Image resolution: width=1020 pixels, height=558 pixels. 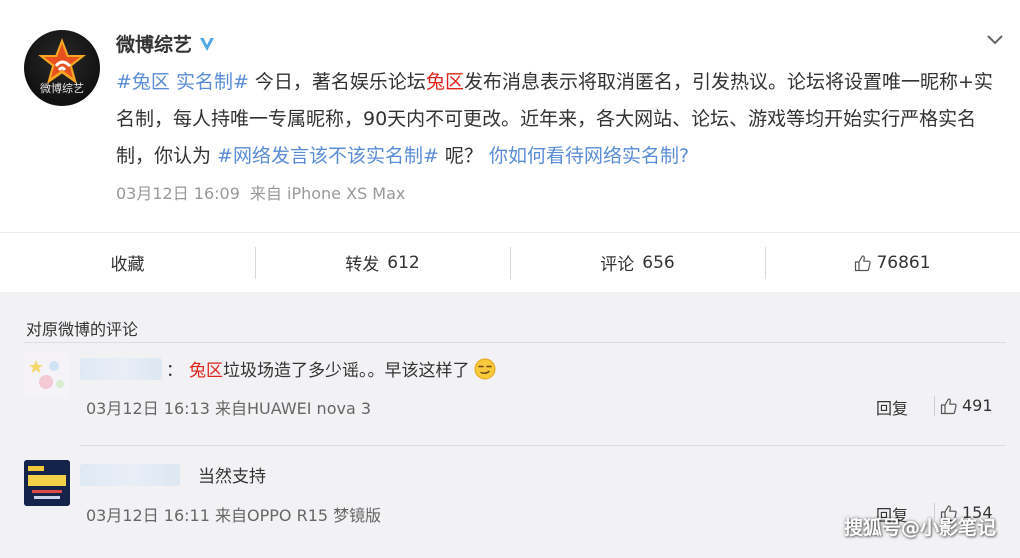 I want to click on post-text-segment: 今日，著名娱乐论坛, so click(x=337, y=82).